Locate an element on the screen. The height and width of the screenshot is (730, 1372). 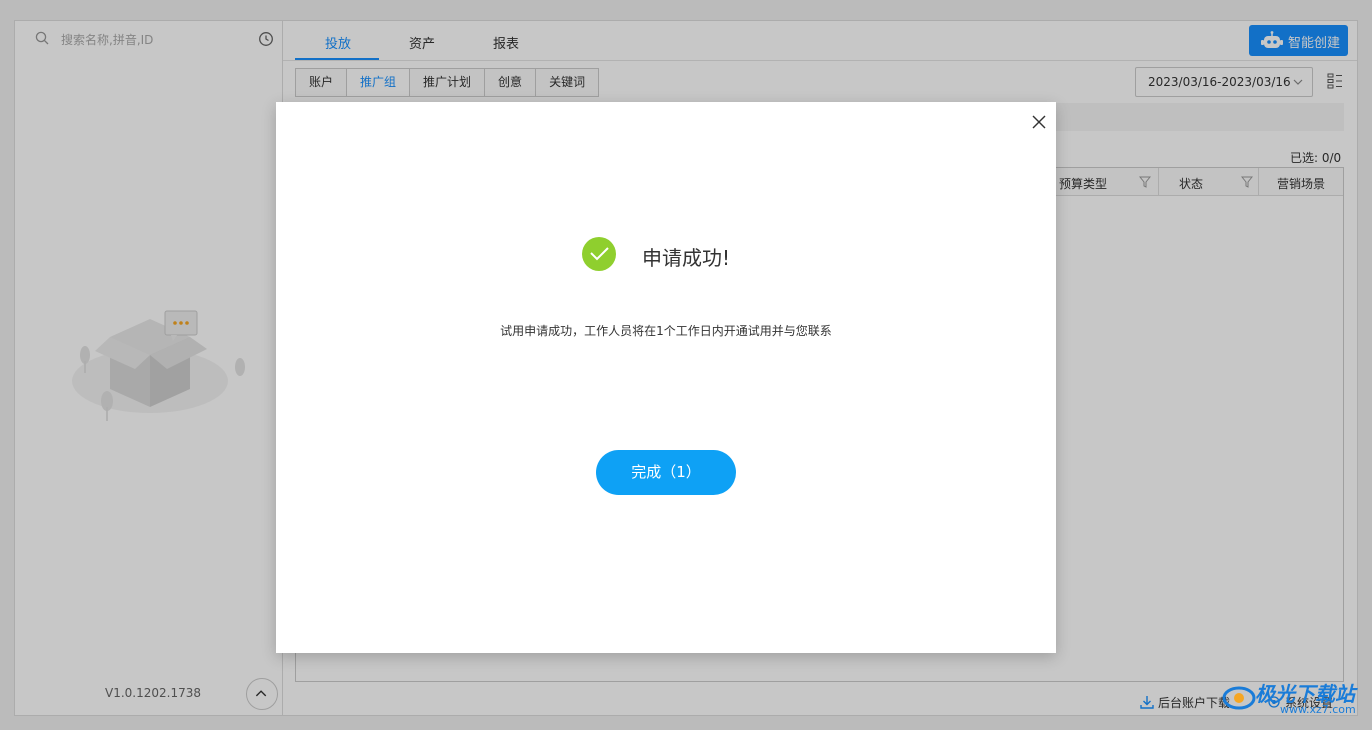
dialog-message: 试用申请成功，工作人员将在1个工作日内开通试用并与您联系 is located at coordinates (666, 331).